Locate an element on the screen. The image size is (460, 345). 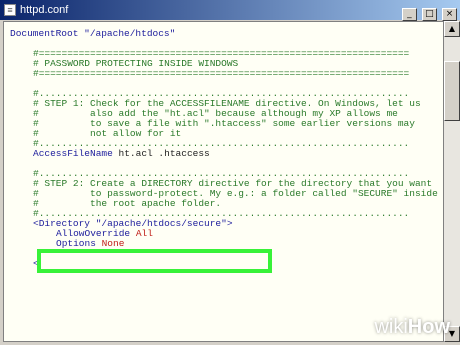
code-line: DocumentRoot "/apache/htdocs" is located at coordinates (92, 34).